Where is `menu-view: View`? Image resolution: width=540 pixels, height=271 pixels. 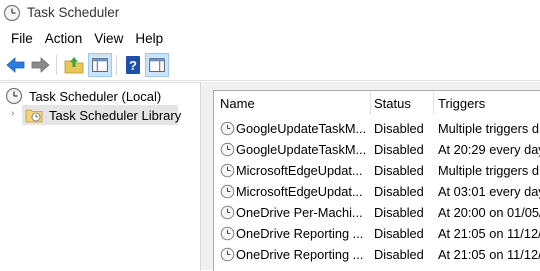
menu-view: View is located at coordinates (108, 38).